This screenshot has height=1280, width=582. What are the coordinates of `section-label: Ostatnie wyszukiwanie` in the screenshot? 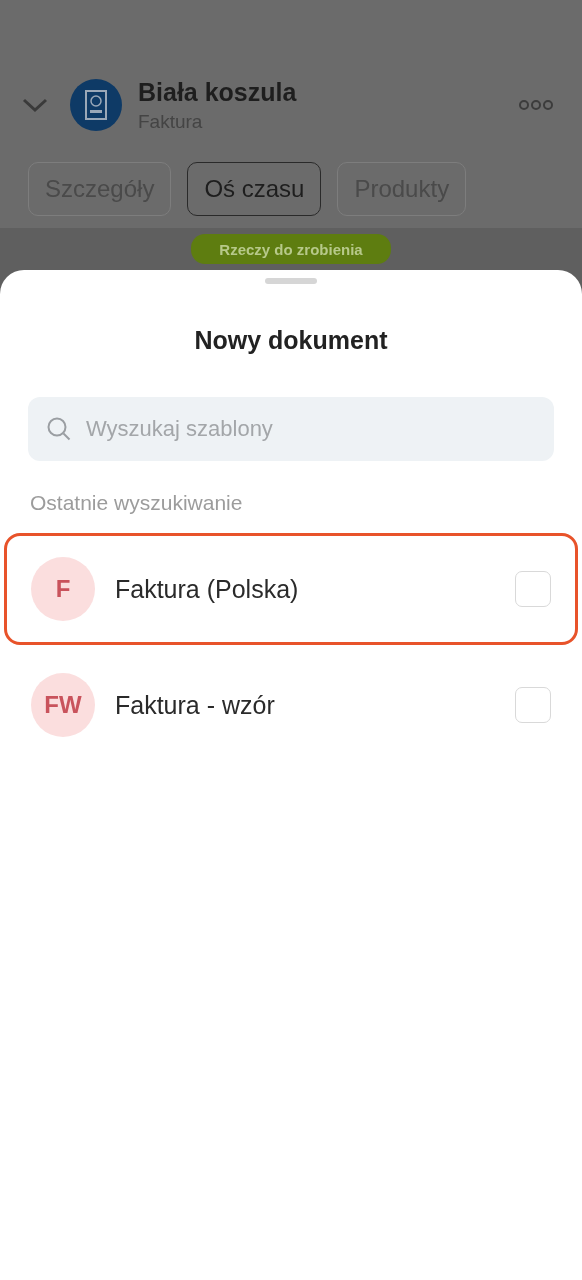 It's located at (137, 503).